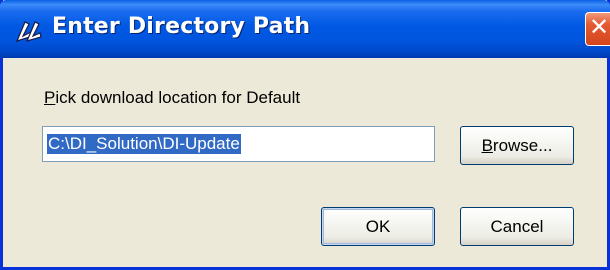 This screenshot has width=610, height=270. What do you see at coordinates (487, 145) in the screenshot?
I see `browse-button-mnemonic: B` at bounding box center [487, 145].